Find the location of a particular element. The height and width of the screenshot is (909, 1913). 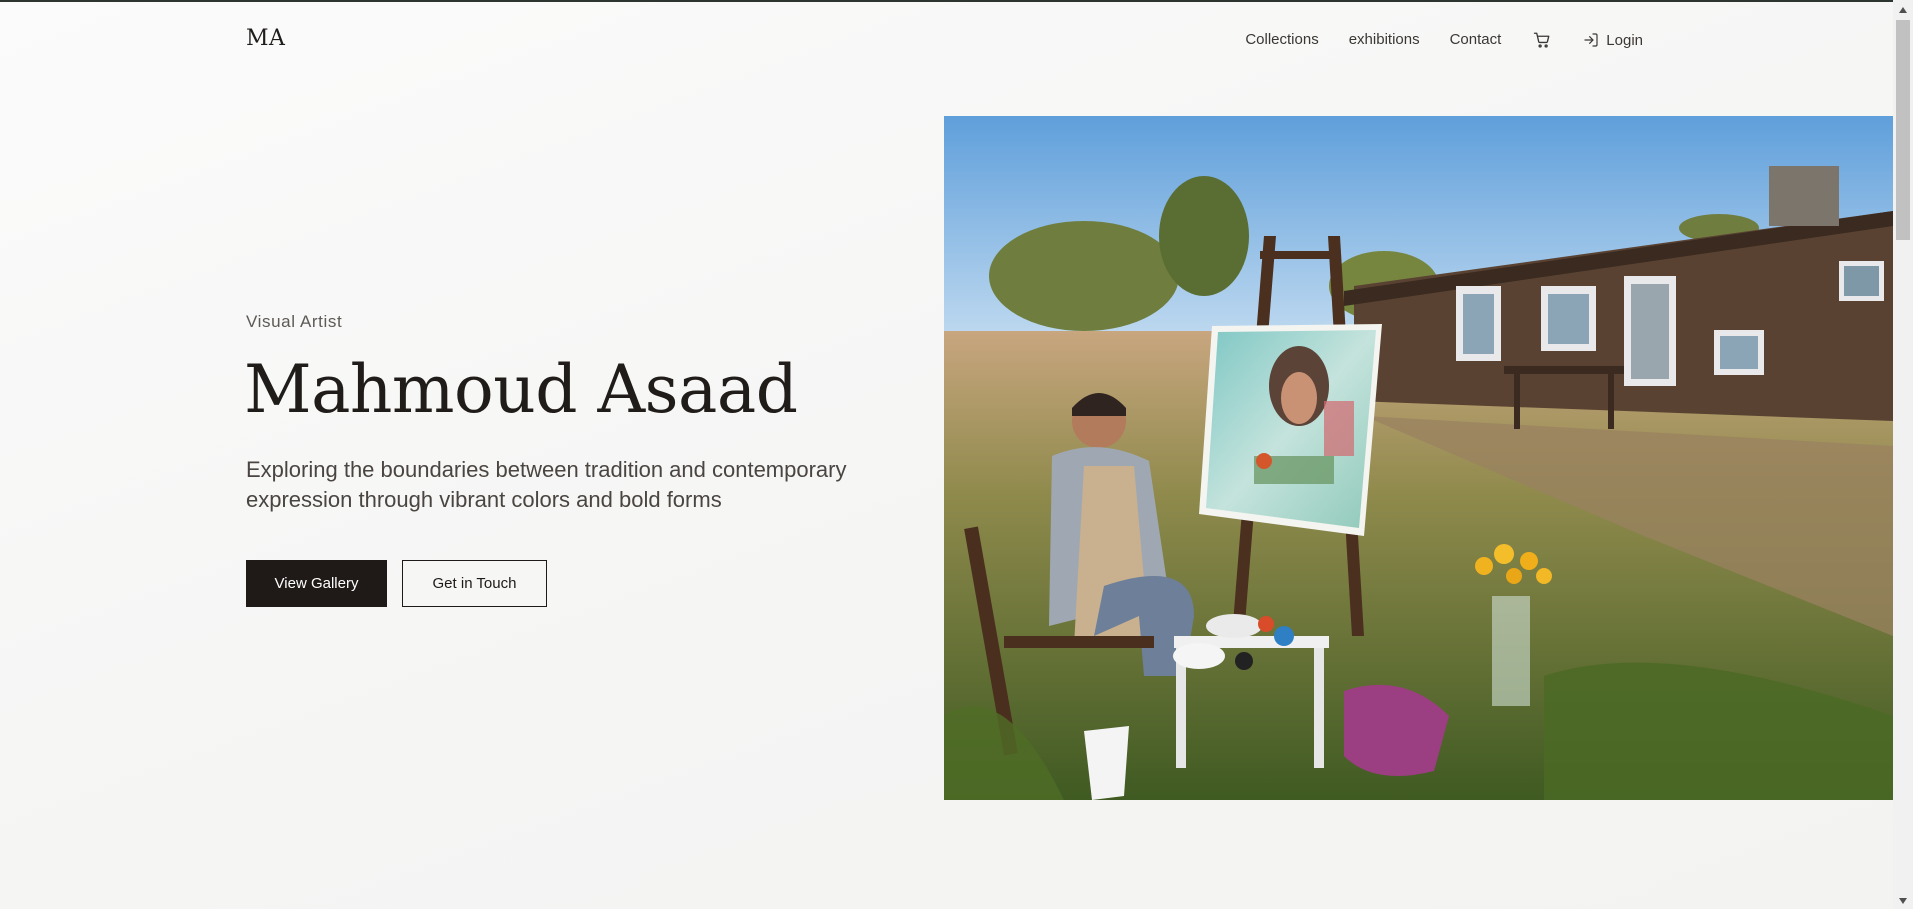

site-logo: MA is located at coordinates (265, 38).